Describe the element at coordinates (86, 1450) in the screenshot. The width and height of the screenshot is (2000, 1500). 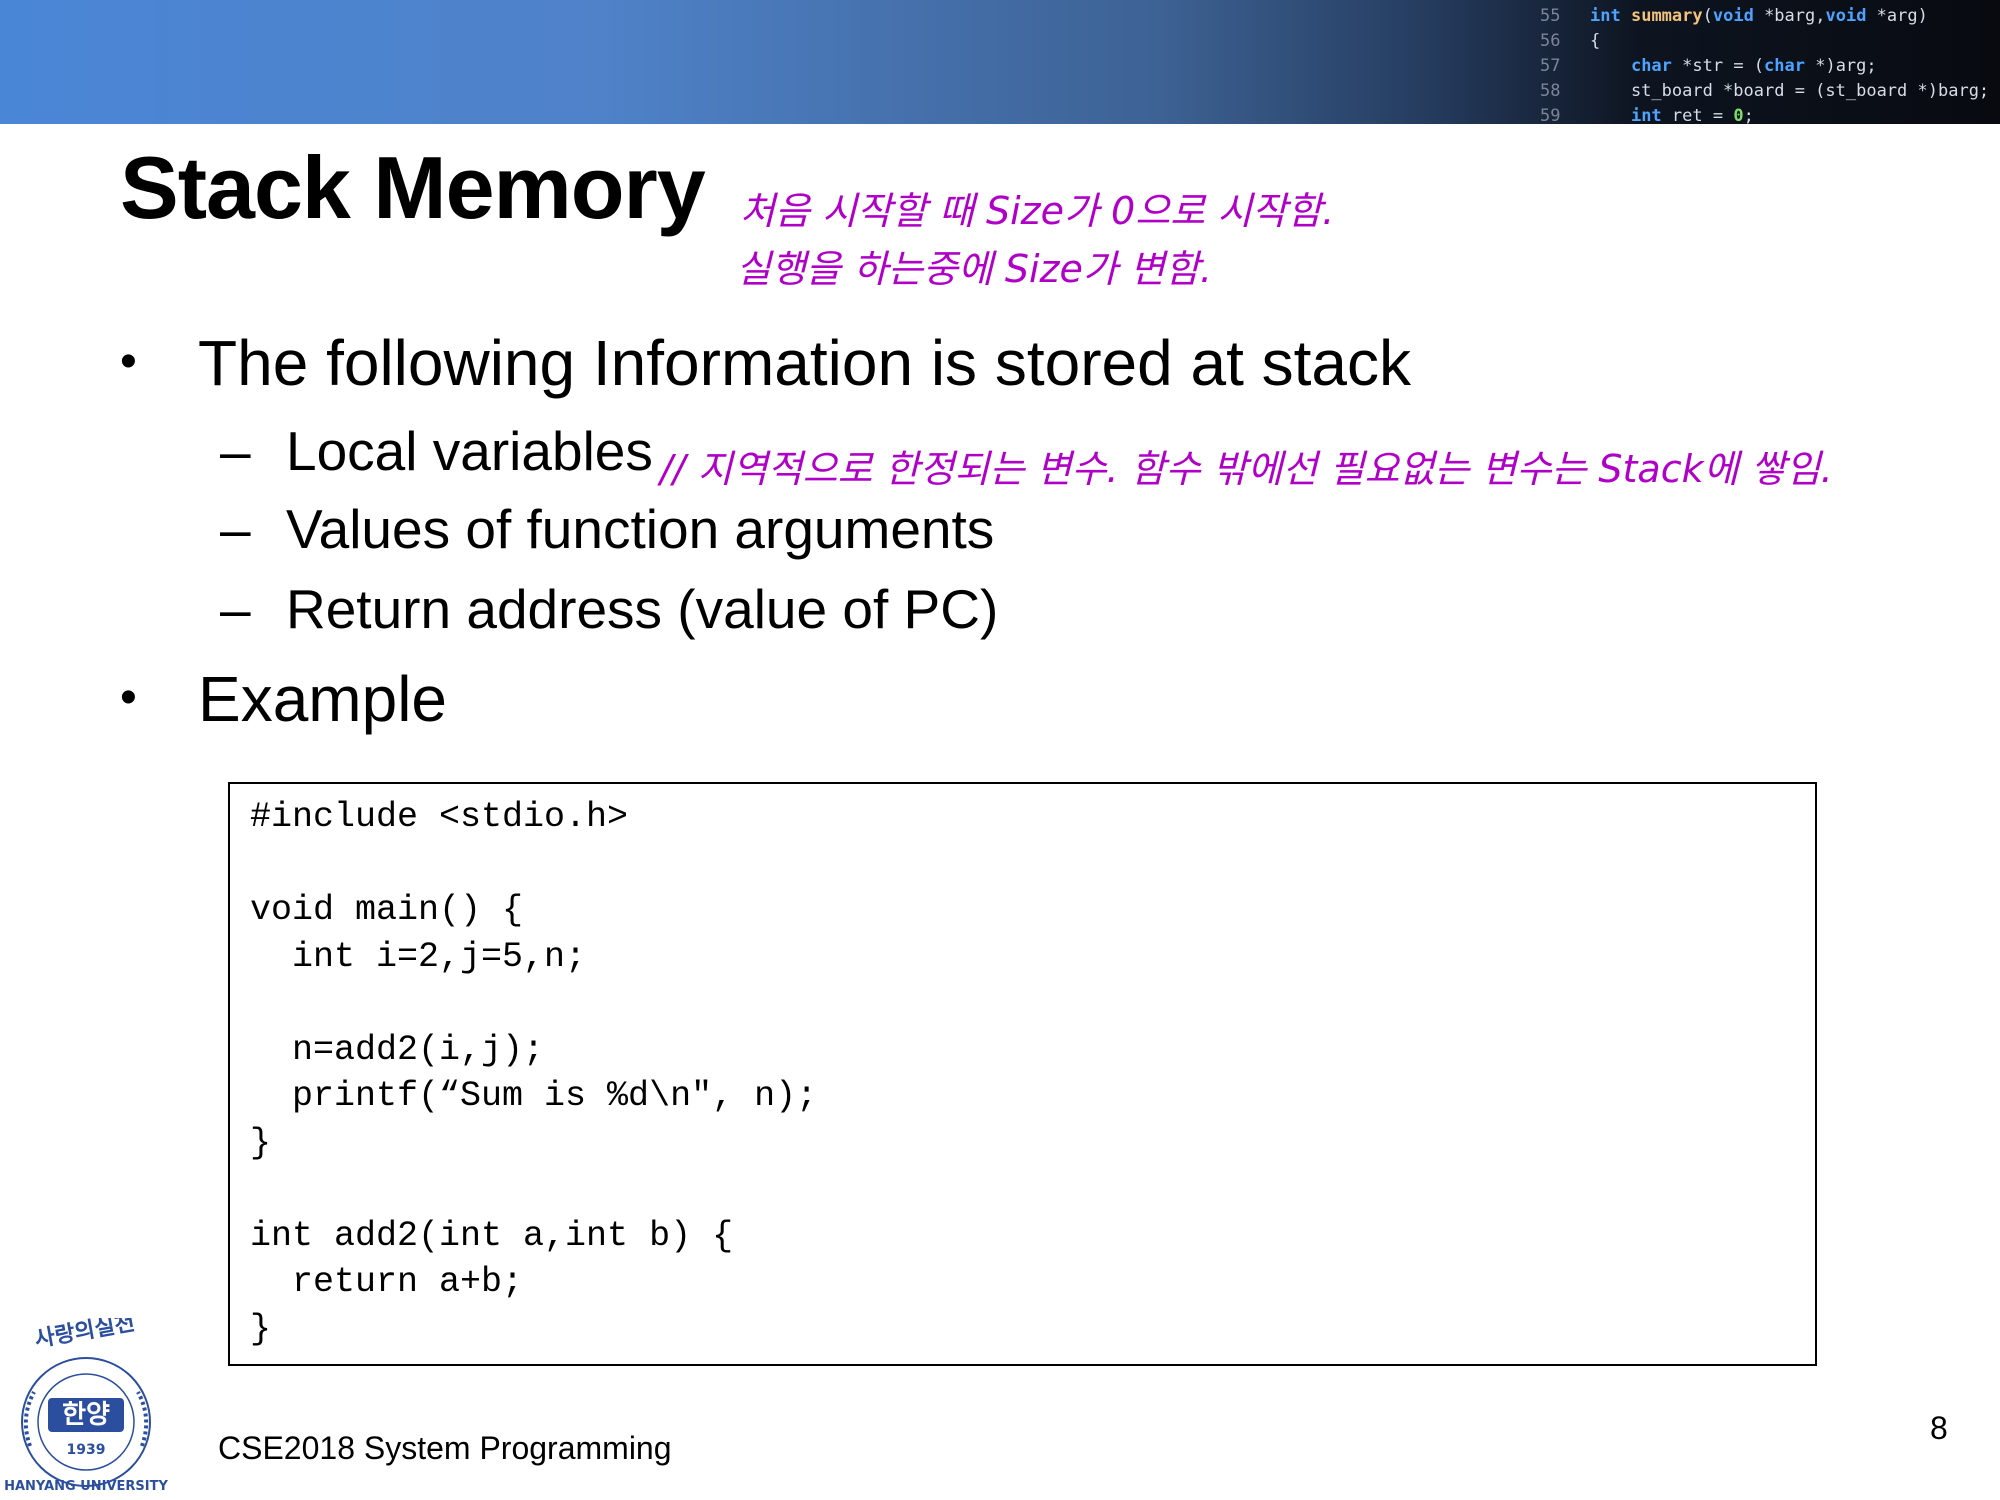
I see `logo-year: 1939` at that location.